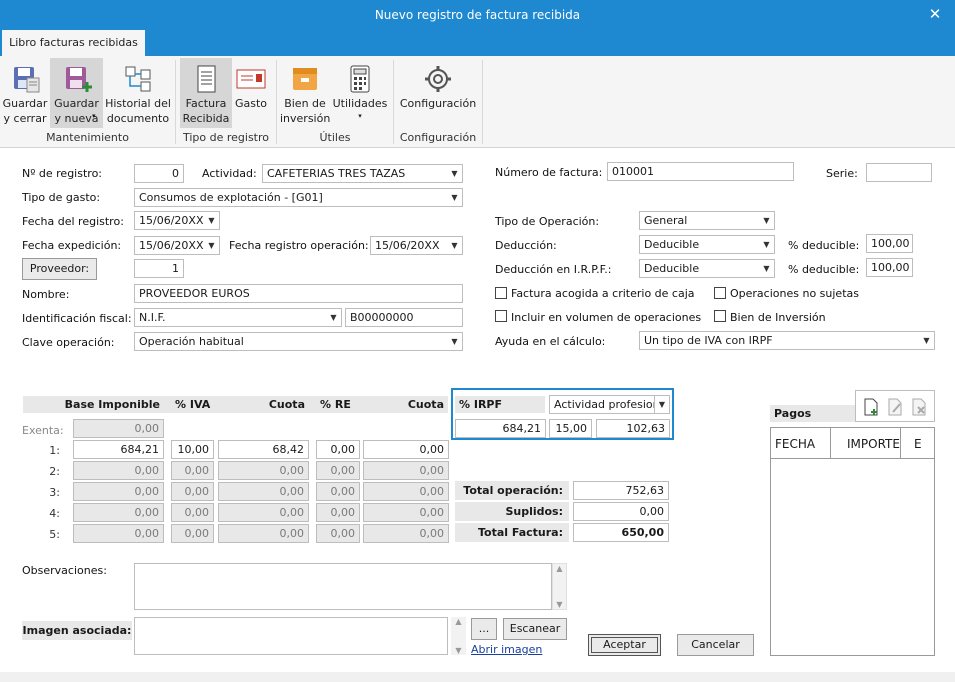 This screenshot has height=682, width=955. What do you see at coordinates (720, 316) in the screenshot?
I see `bien-inversion-checkbox` at bounding box center [720, 316].